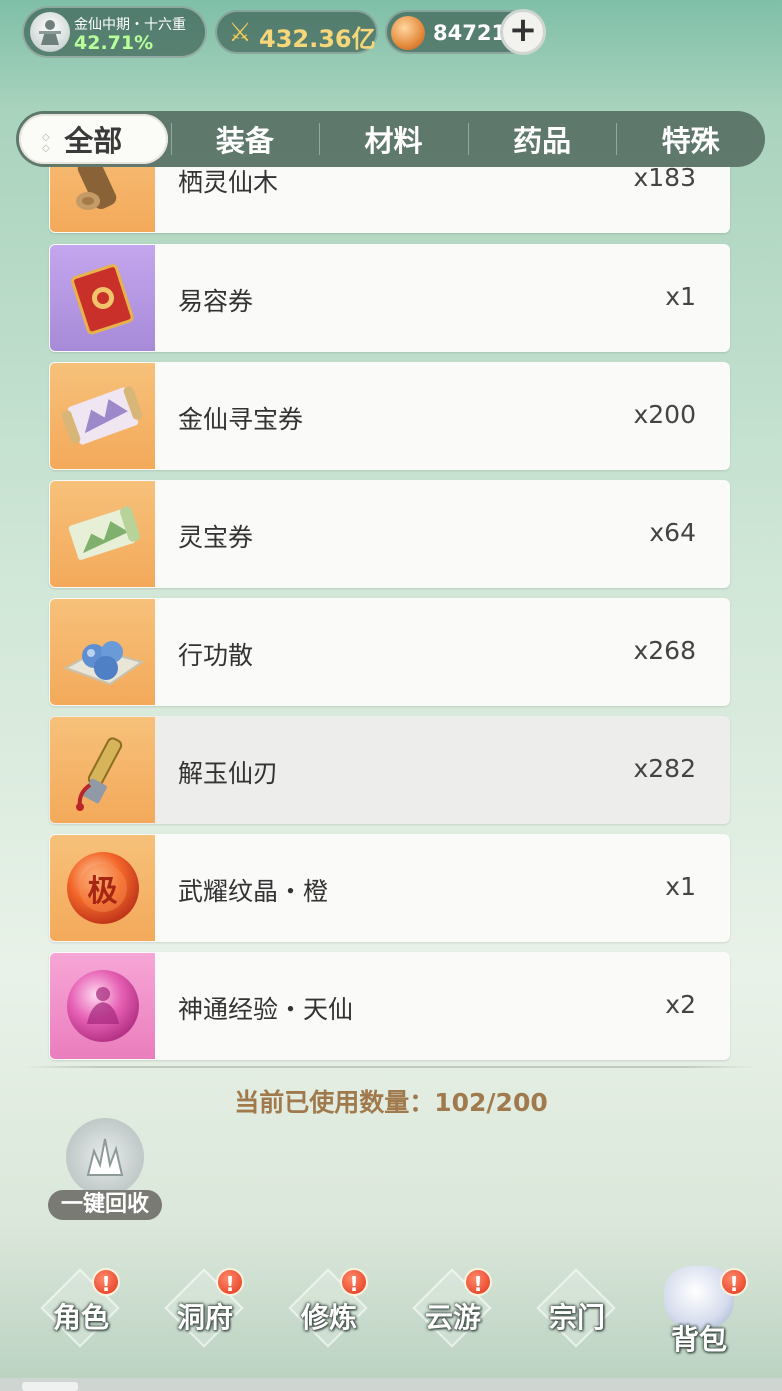 Image resolution: width=782 pixels, height=1391 pixels. I want to click on list-item: 灵宝券 x64, so click(389, 534).